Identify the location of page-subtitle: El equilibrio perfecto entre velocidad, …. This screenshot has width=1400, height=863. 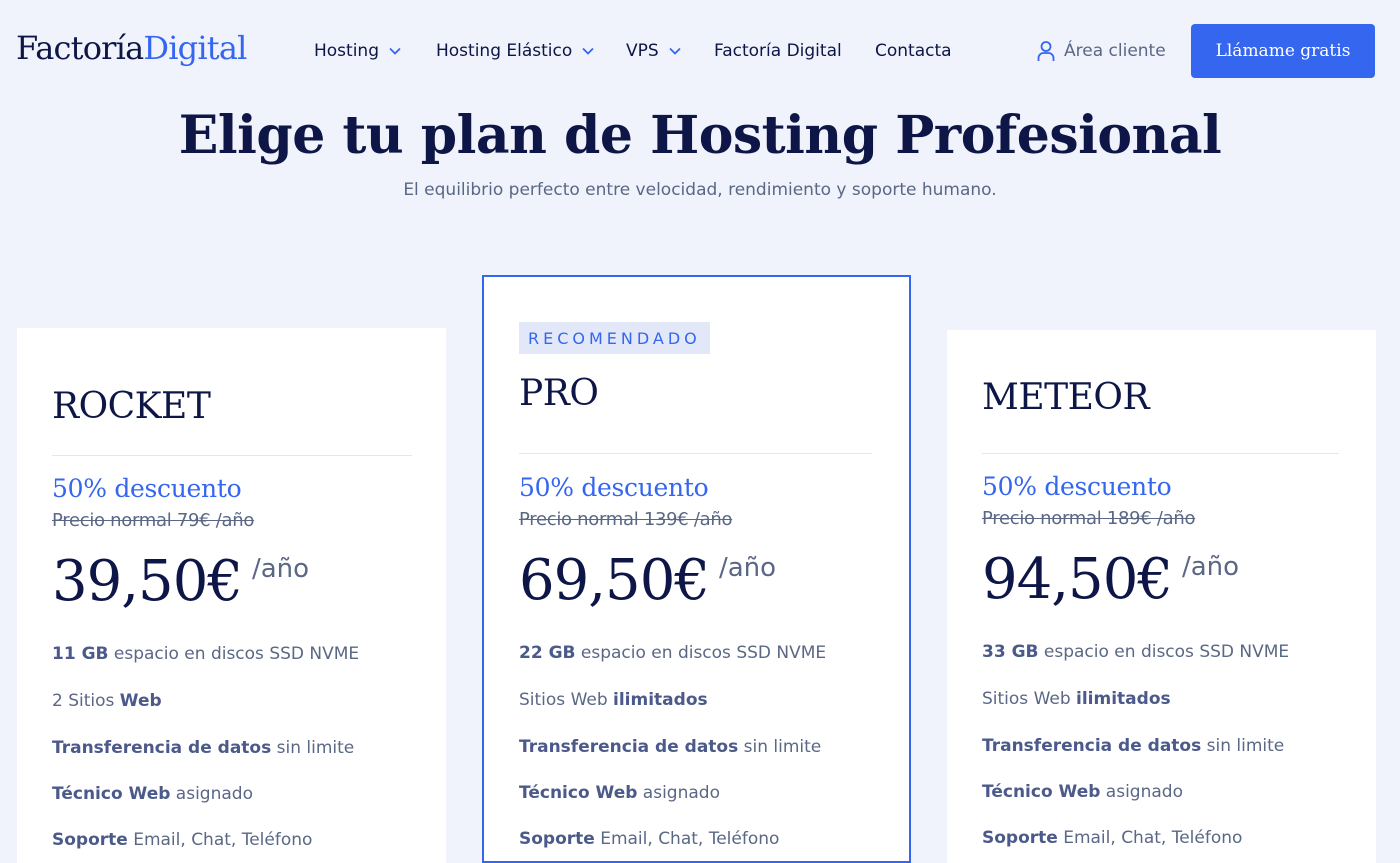
(700, 190).